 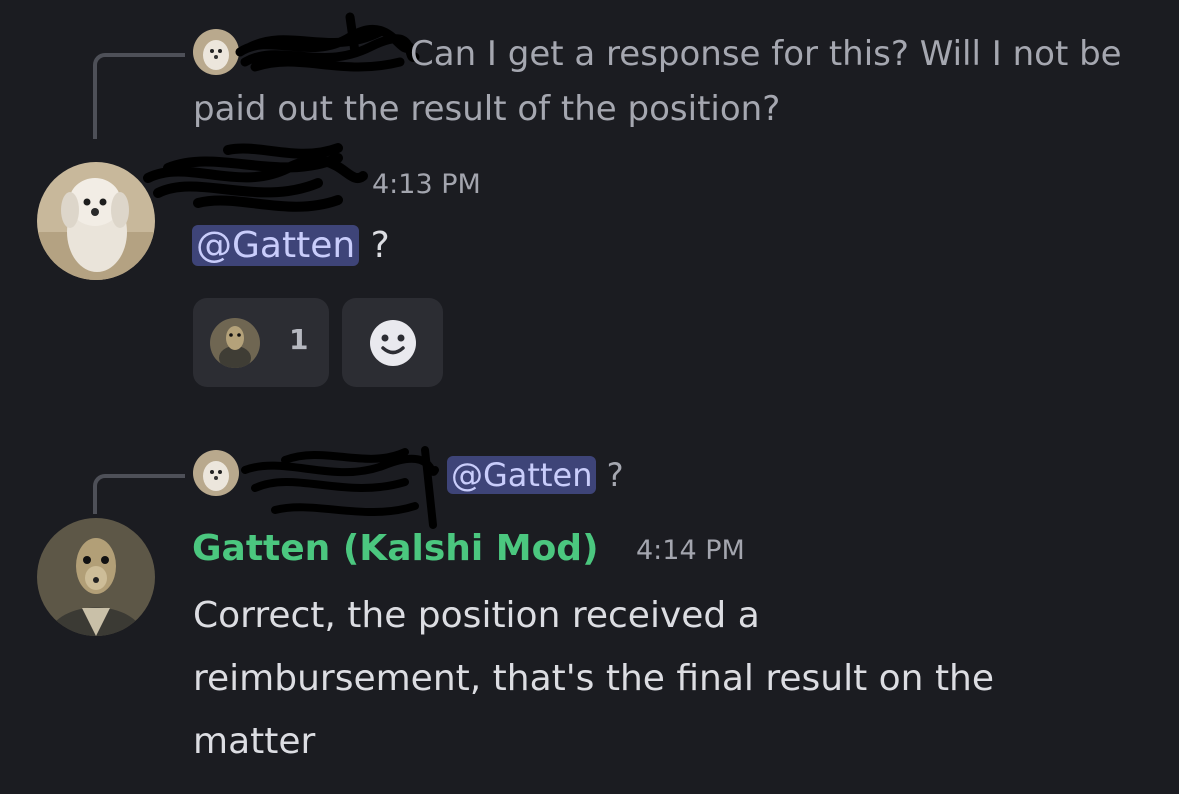 What do you see at coordinates (610, 475) in the screenshot?
I see `reply-preview-suffix: ?` at bounding box center [610, 475].